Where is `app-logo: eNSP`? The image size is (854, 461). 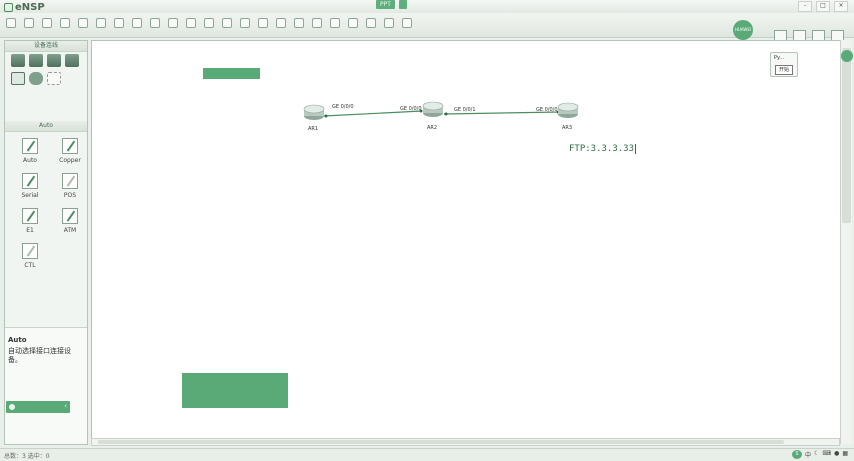 app-logo: eNSP is located at coordinates (24, 7).